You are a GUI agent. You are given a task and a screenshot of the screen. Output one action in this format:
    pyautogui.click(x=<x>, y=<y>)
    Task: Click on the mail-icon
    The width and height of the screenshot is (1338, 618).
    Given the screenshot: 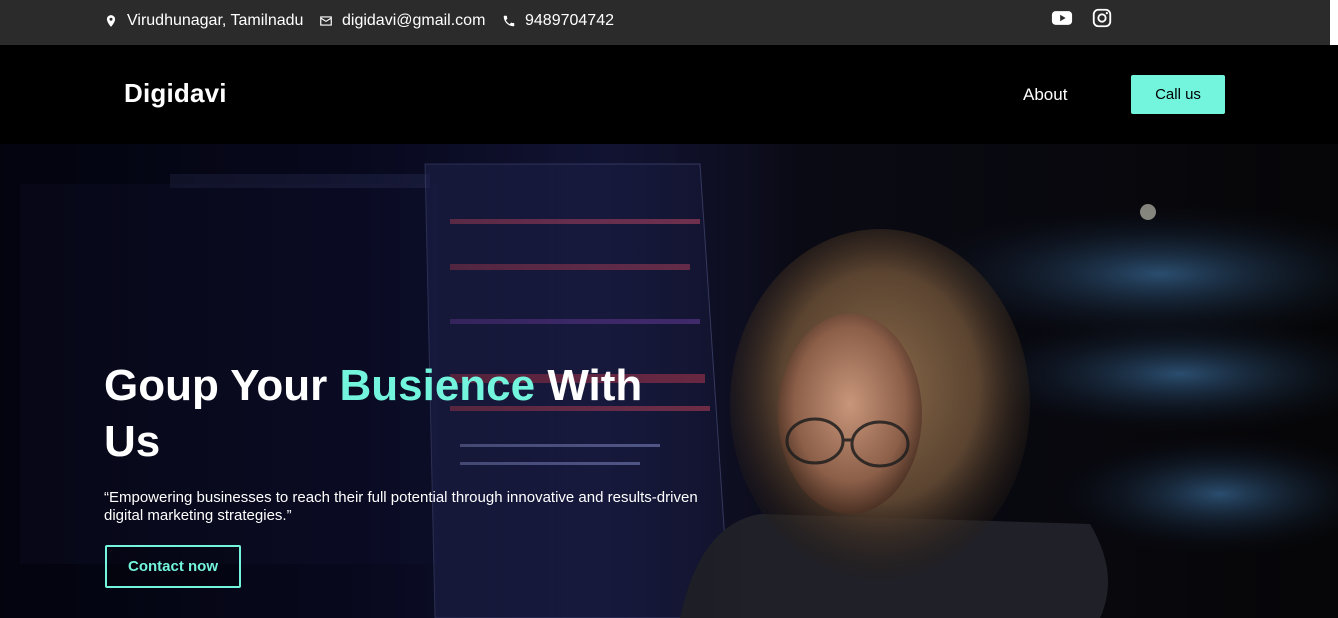 What is the action you would take?
    pyautogui.click(x=326, y=20)
    